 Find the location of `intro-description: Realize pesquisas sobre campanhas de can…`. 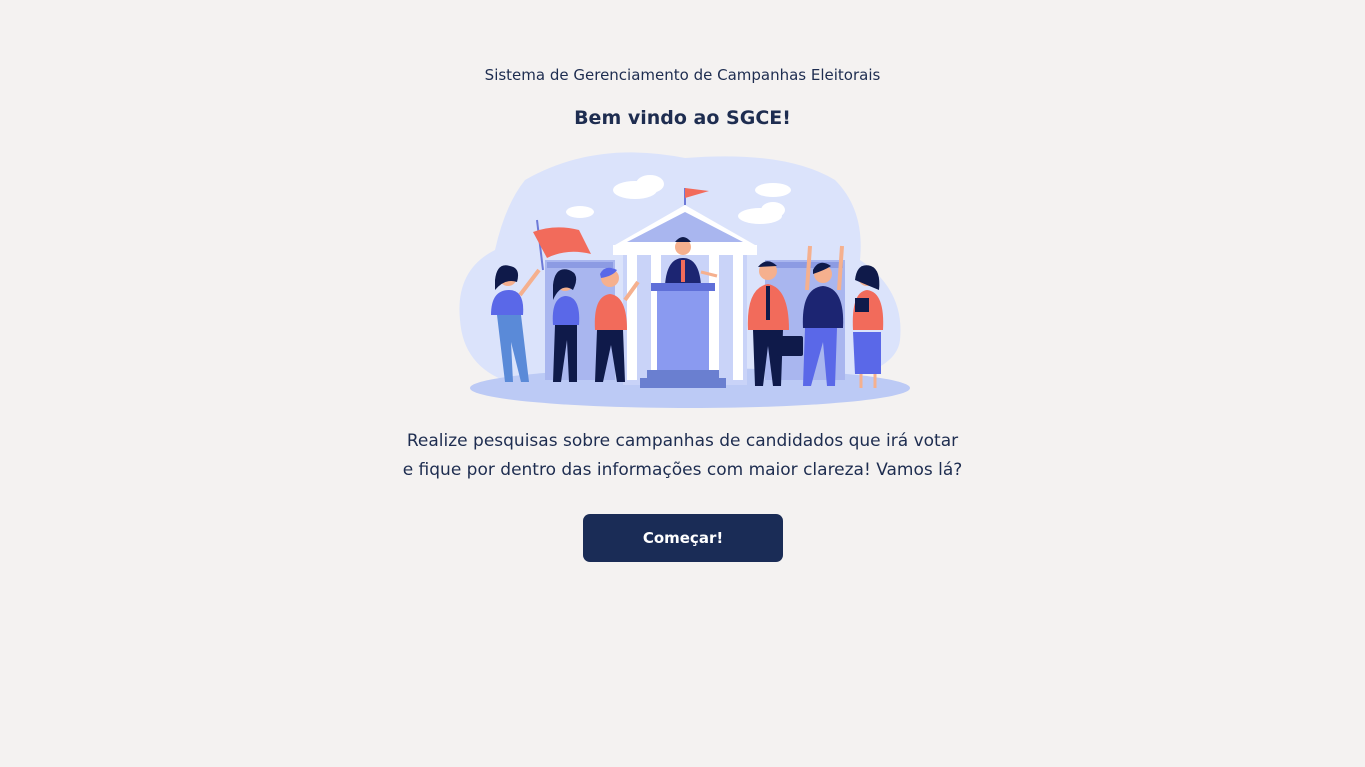

intro-description: Realize pesquisas sobre campanhas de can… is located at coordinates (682, 456).